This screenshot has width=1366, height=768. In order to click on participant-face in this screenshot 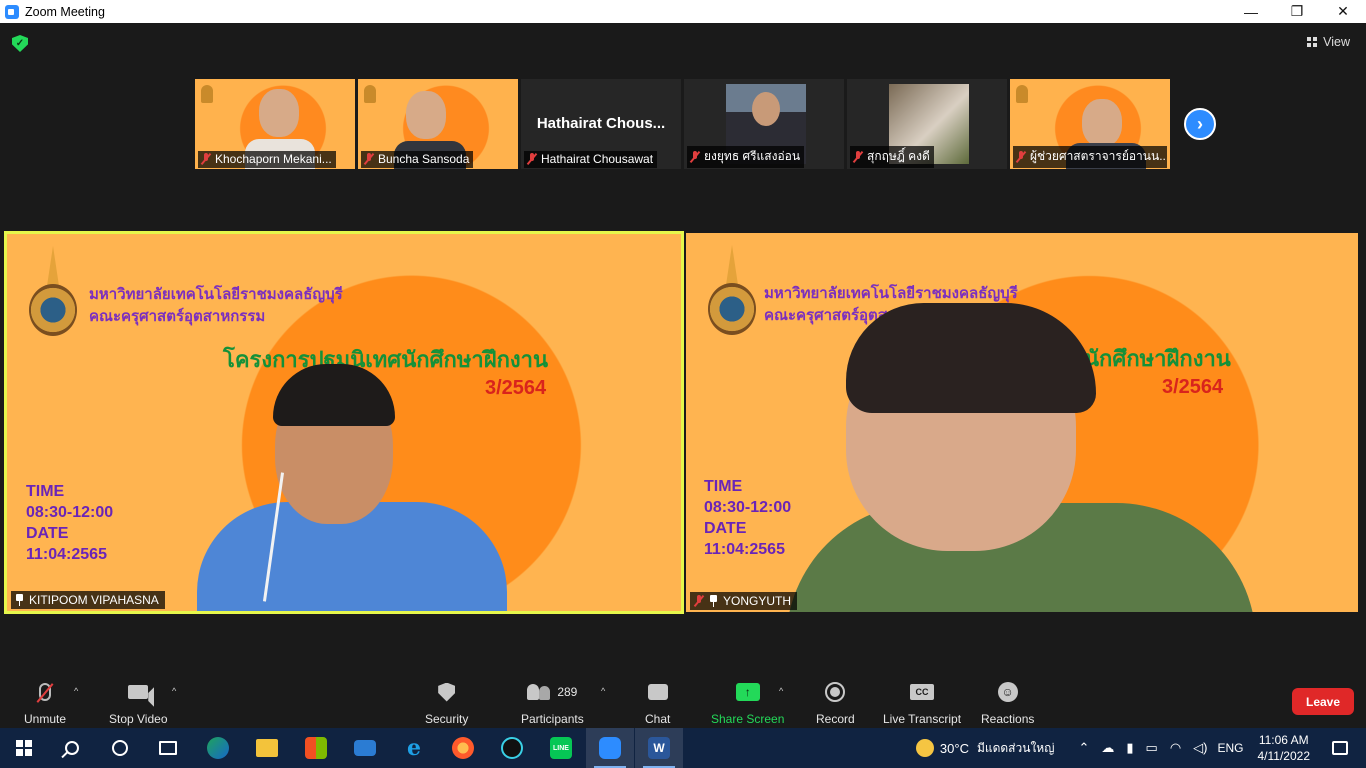, I will do `click(426, 115)`.